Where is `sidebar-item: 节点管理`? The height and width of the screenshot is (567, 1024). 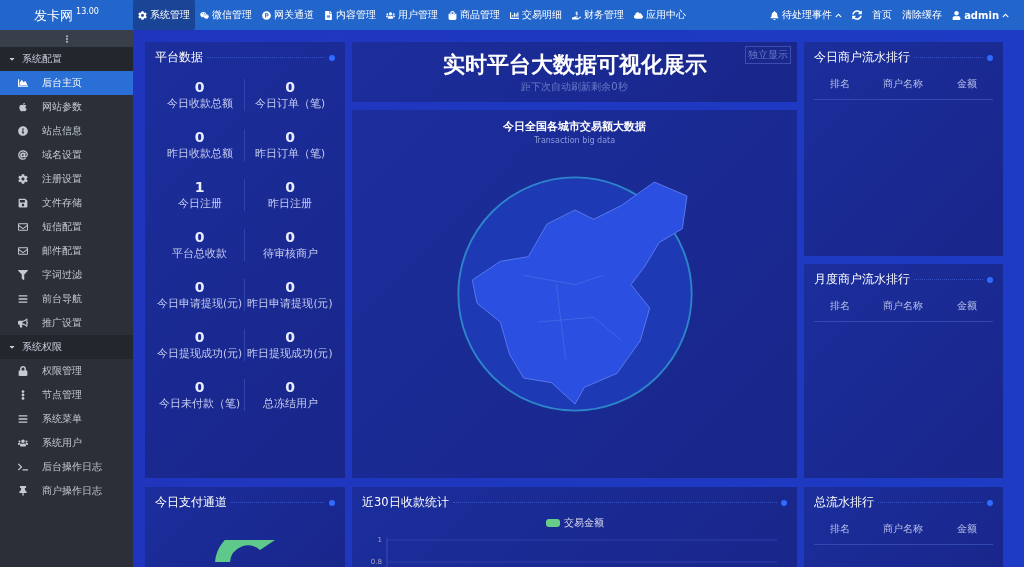 sidebar-item: 节点管理 is located at coordinates (66, 395).